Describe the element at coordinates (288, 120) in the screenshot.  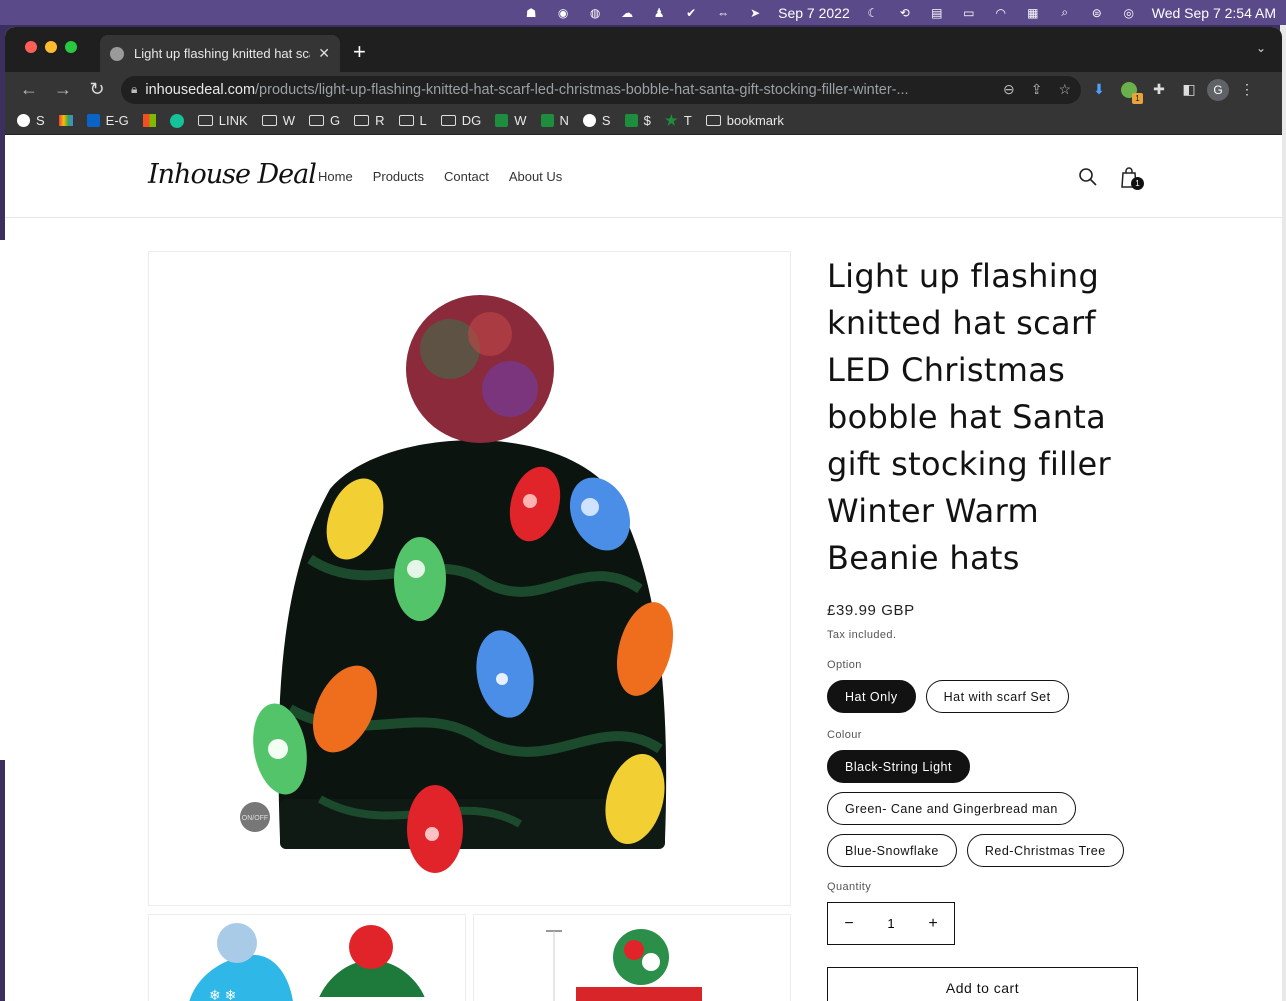
I see `bookmark-label: W` at that location.